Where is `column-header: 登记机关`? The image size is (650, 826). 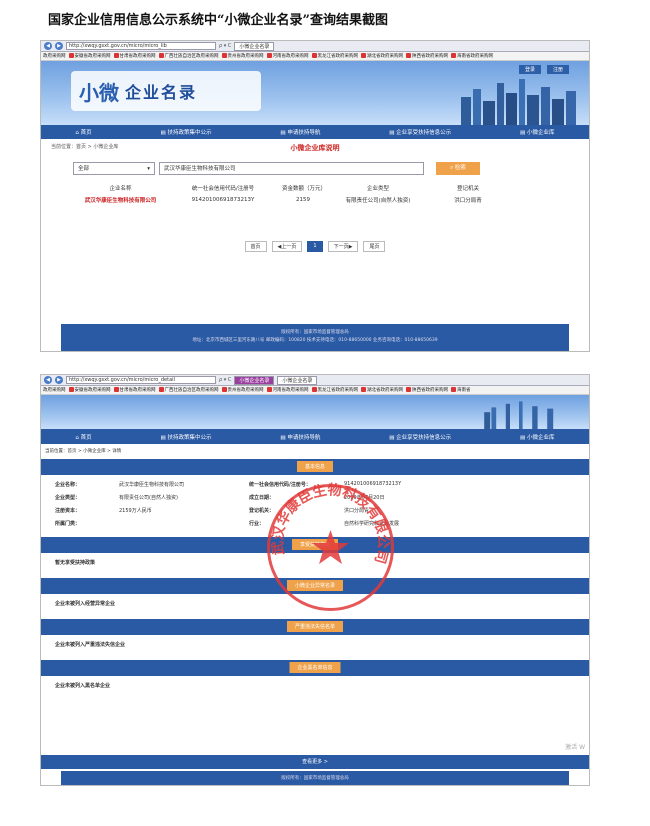 column-header: 登记机关 is located at coordinates (467, 189).